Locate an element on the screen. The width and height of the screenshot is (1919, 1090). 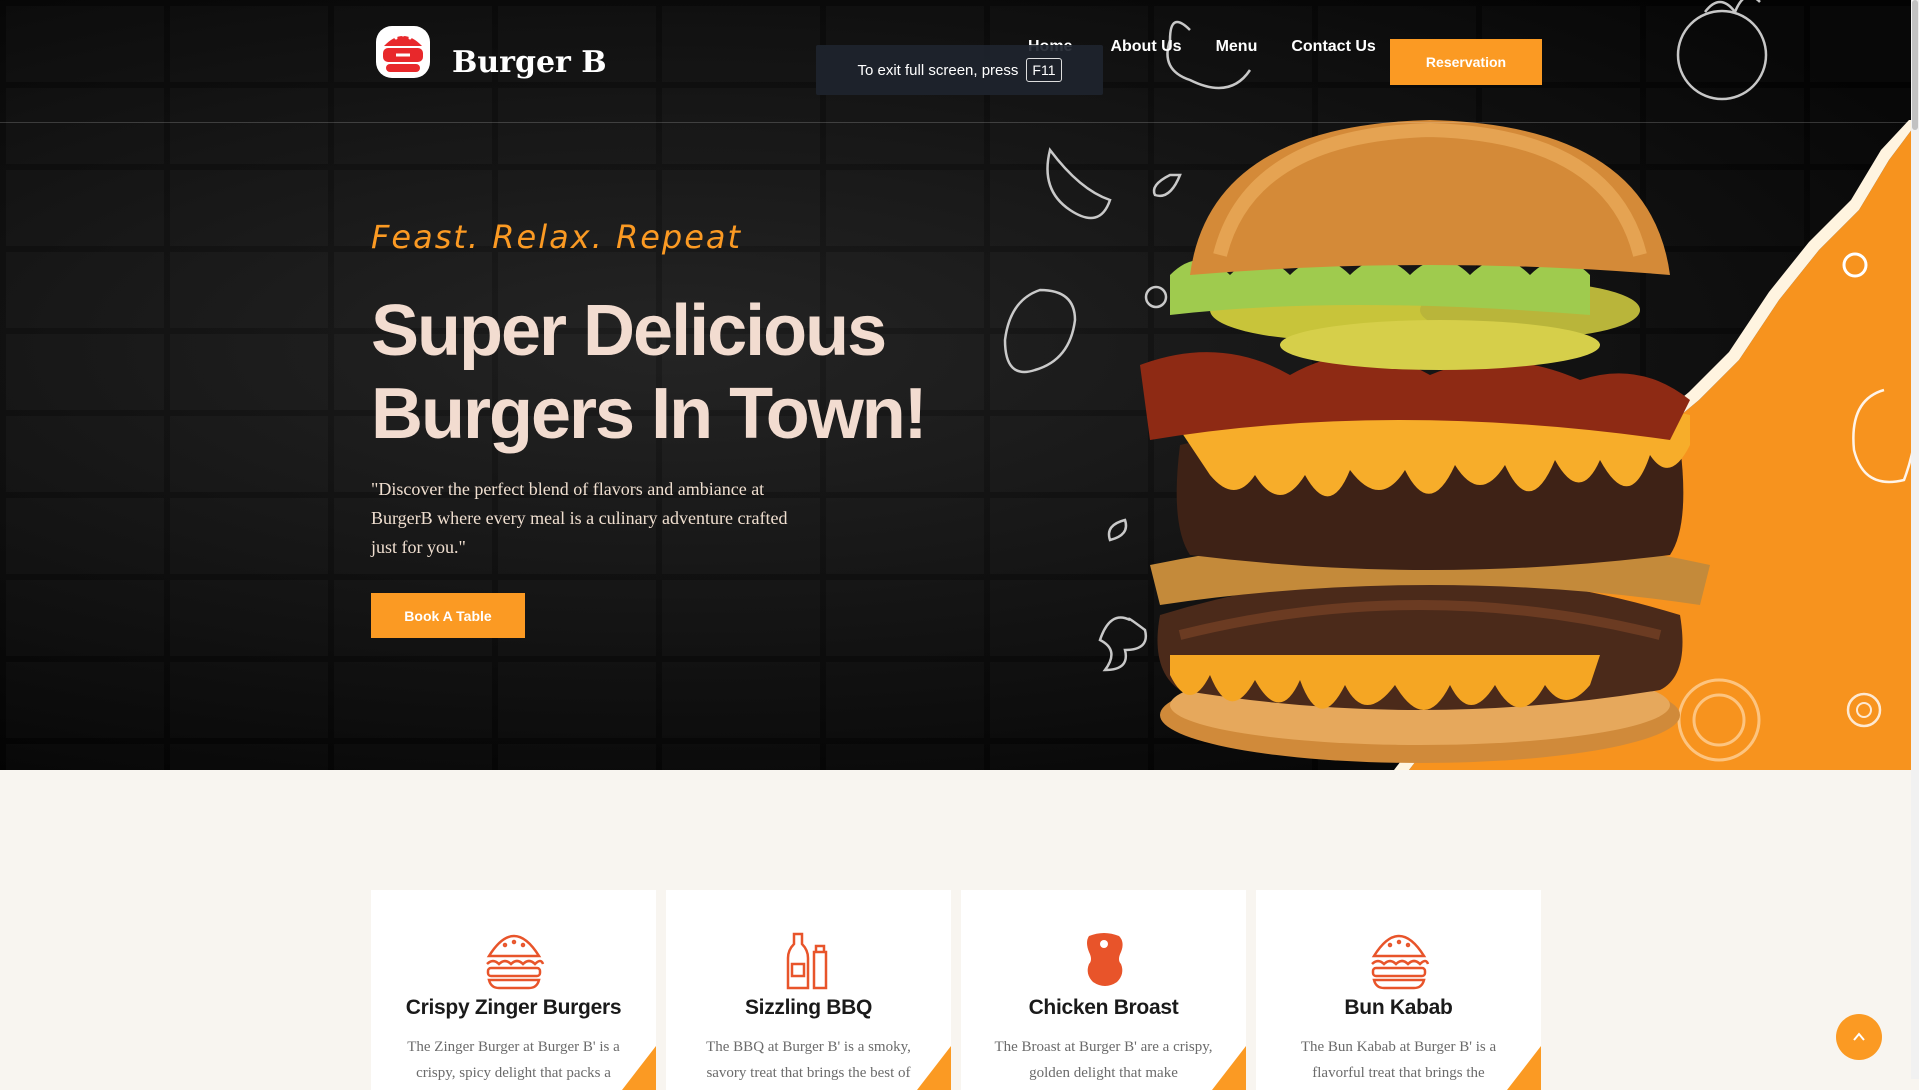
fullscreen-notice-text: To exit full screen, press is located at coordinates (938, 70).